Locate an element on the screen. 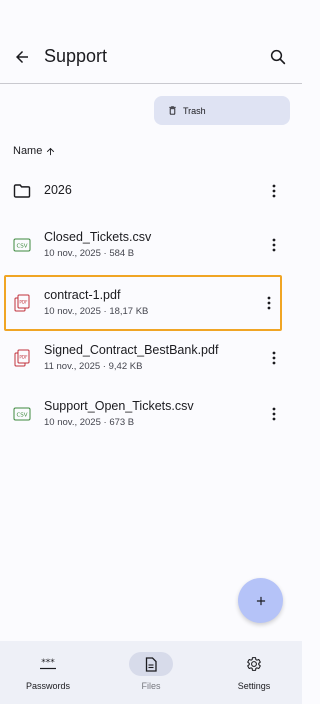 This screenshot has height=704, width=320. file-meta: 10 nov., 2025 · 584 B is located at coordinates (89, 253).